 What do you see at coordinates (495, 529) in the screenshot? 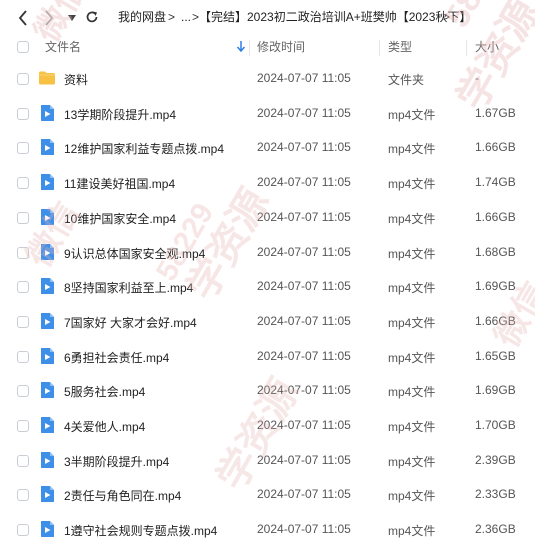
I see `file-size: 2.36GB` at bounding box center [495, 529].